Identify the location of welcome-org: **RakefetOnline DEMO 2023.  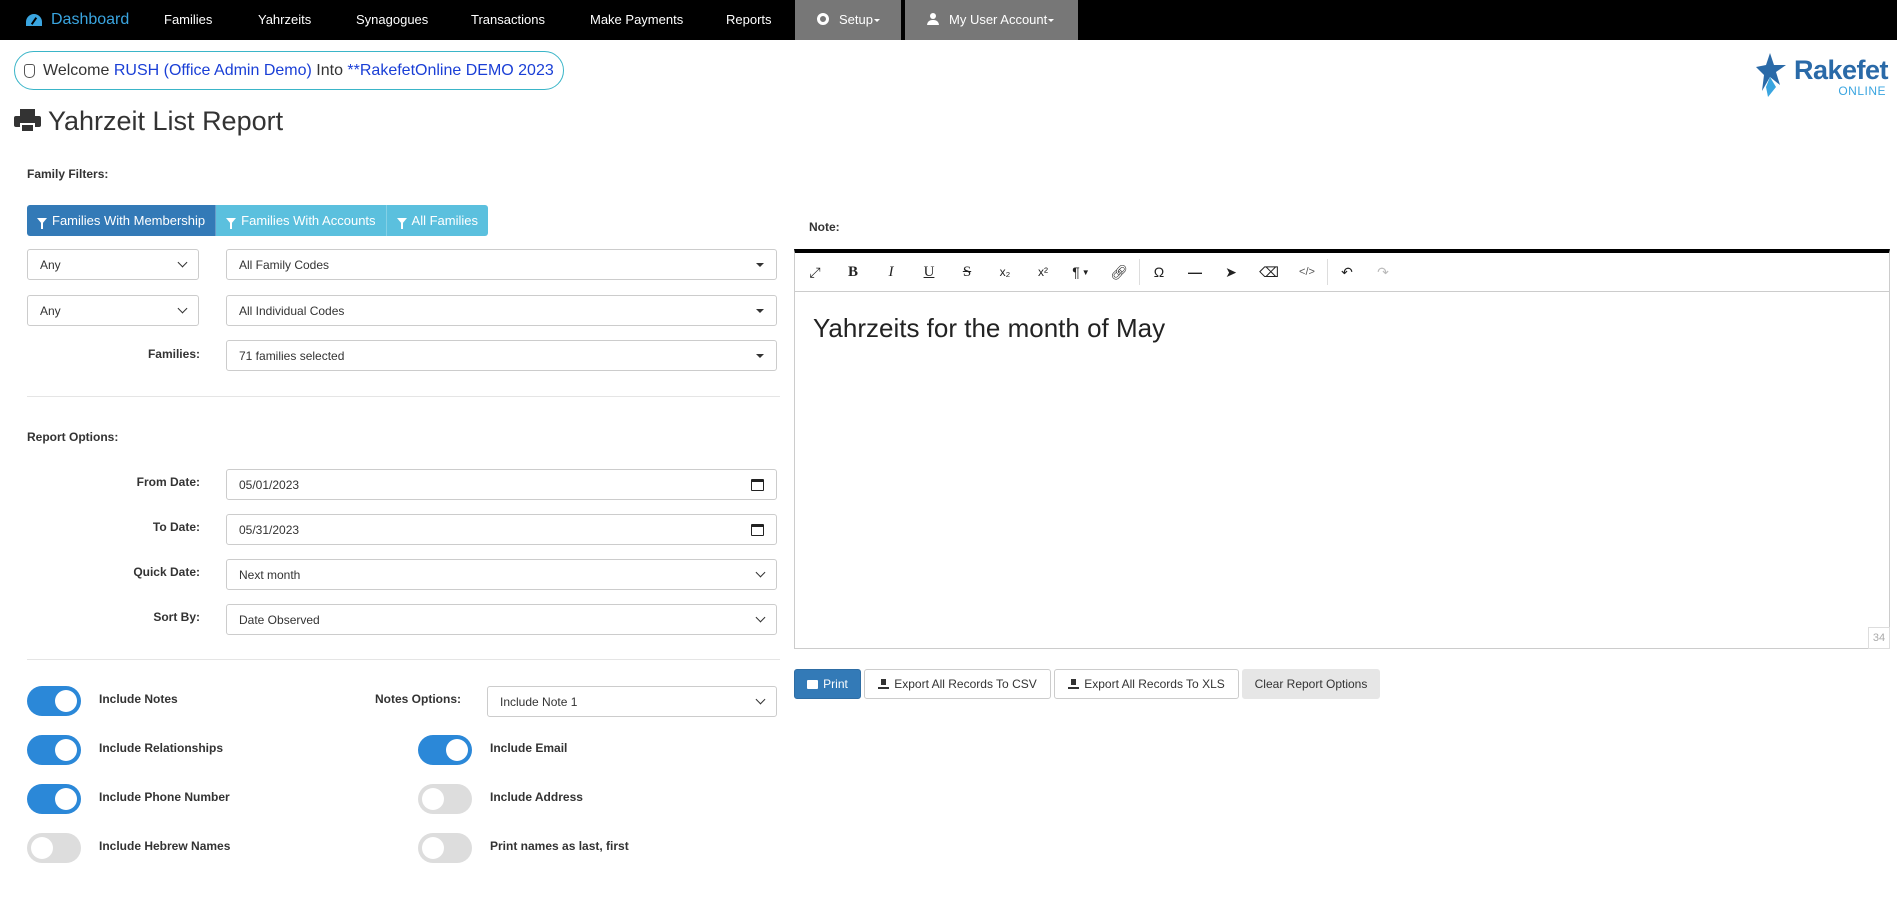
(450, 71).